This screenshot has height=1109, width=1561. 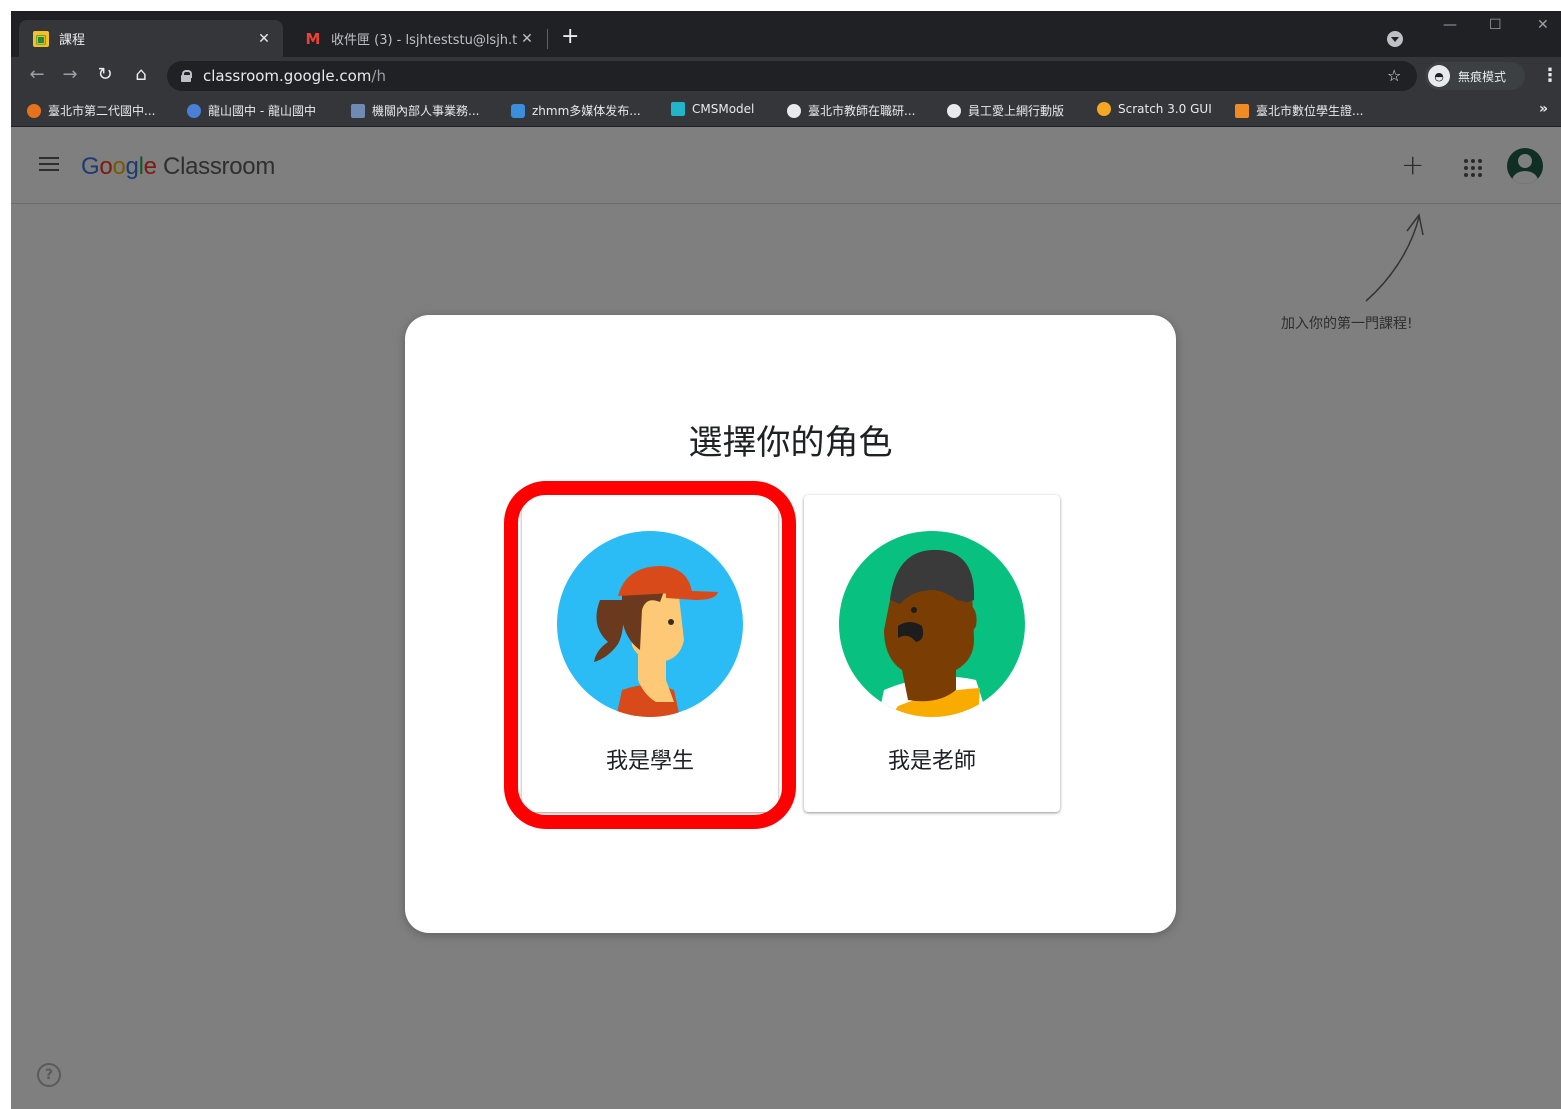 I want to click on reload-button: ↻, so click(x=105, y=74).